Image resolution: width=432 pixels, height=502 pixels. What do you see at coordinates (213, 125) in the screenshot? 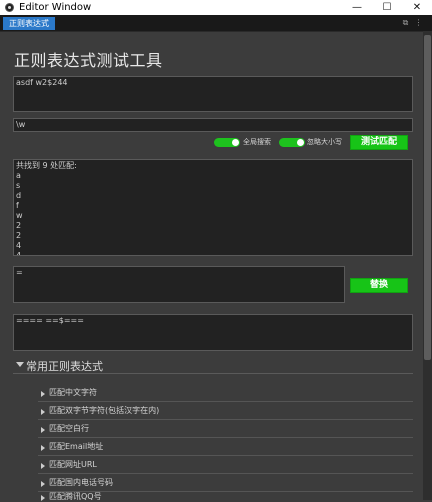
I see `regex-input: \w` at bounding box center [213, 125].